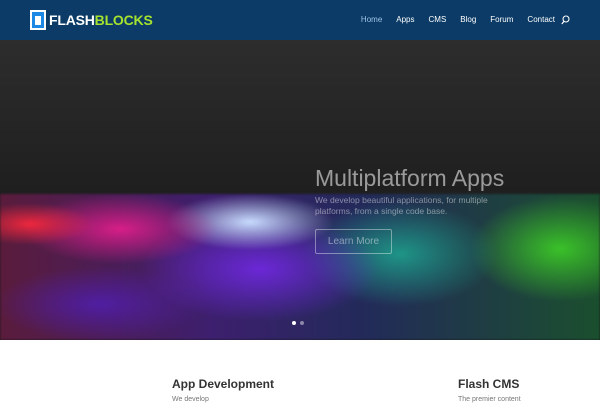 The height and width of the screenshot is (404, 600). I want to click on search-icon, so click(565, 20).